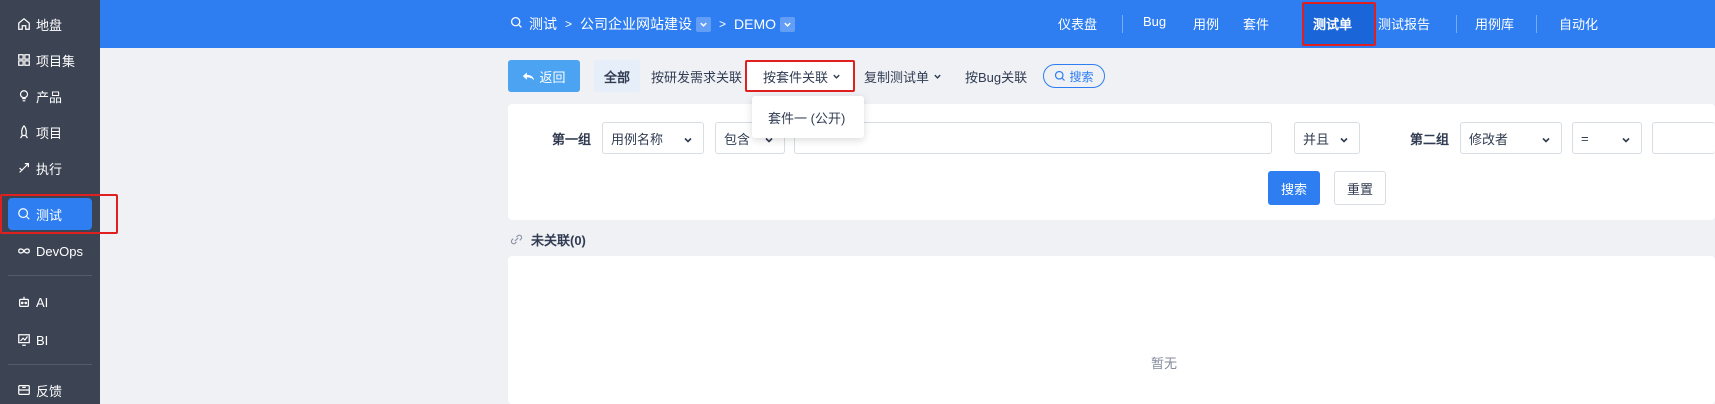 Image resolution: width=1715 pixels, height=404 pixels. Describe the element at coordinates (516, 239) in the screenshot. I see `unlink-icon` at that location.